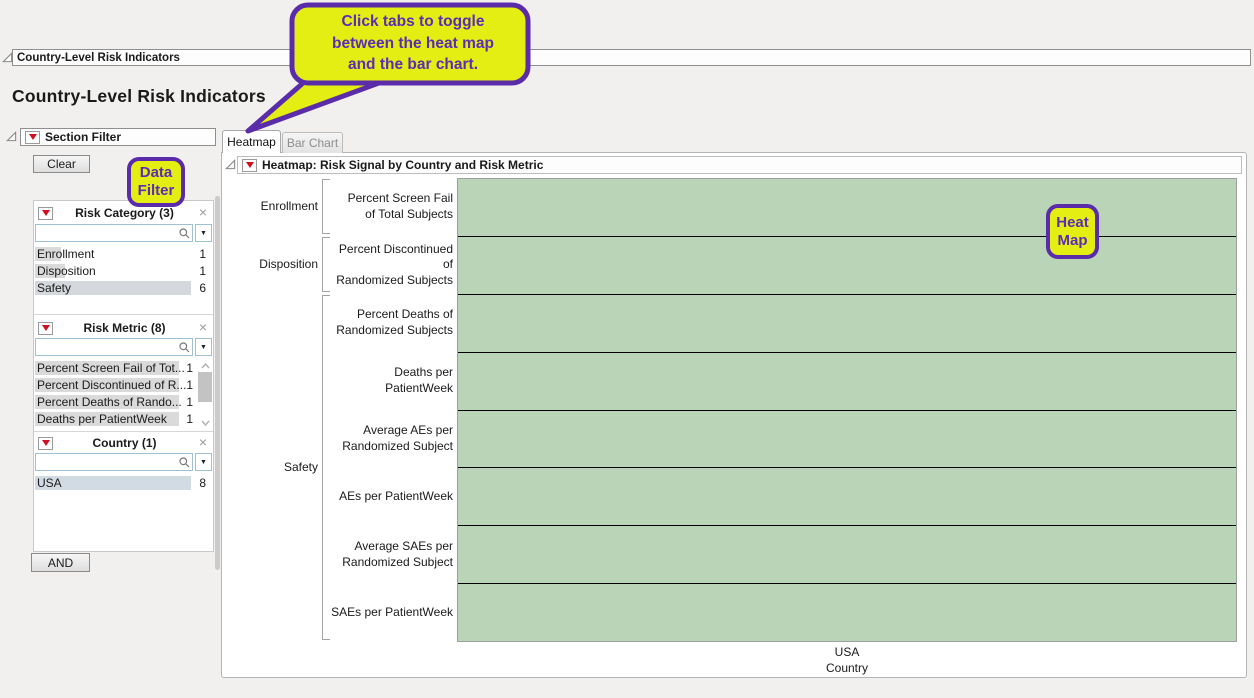 The width and height of the screenshot is (1254, 698). I want to click on metric-label: Average AEs per Randomized Subject, so click(397, 438).